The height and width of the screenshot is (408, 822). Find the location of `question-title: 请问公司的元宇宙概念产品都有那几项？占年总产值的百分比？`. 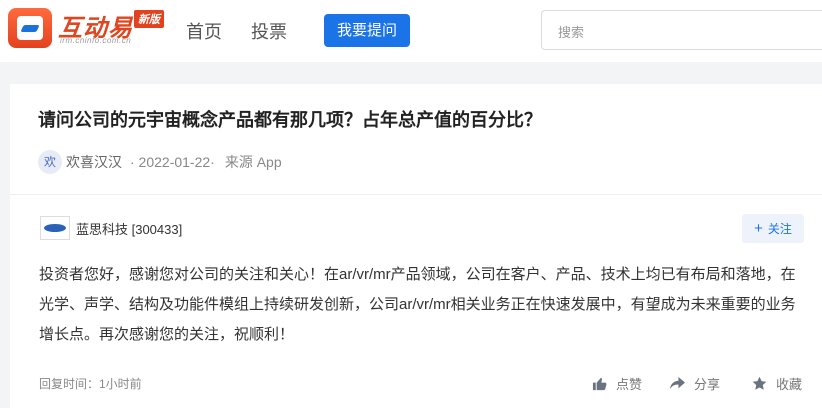

question-title: 请问公司的元宇宙概念产品都有那几项？占年总产值的百分比？ is located at coordinates (290, 119).